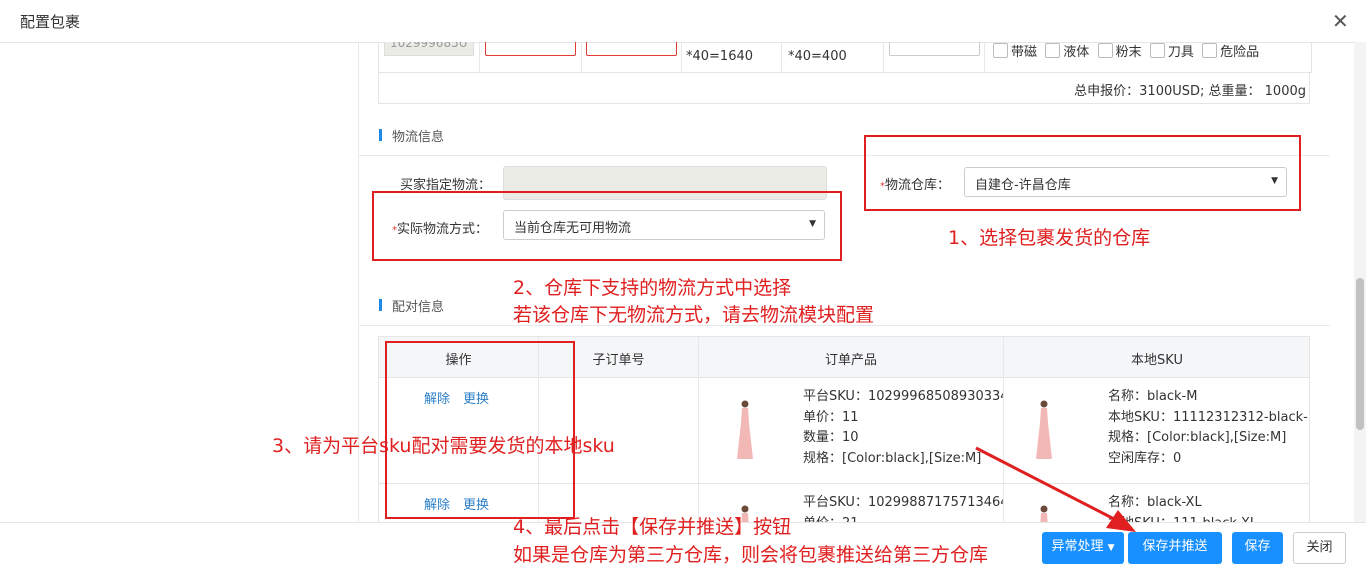  What do you see at coordinates (530, 49) in the screenshot?
I see `declared-name-input` at bounding box center [530, 49].